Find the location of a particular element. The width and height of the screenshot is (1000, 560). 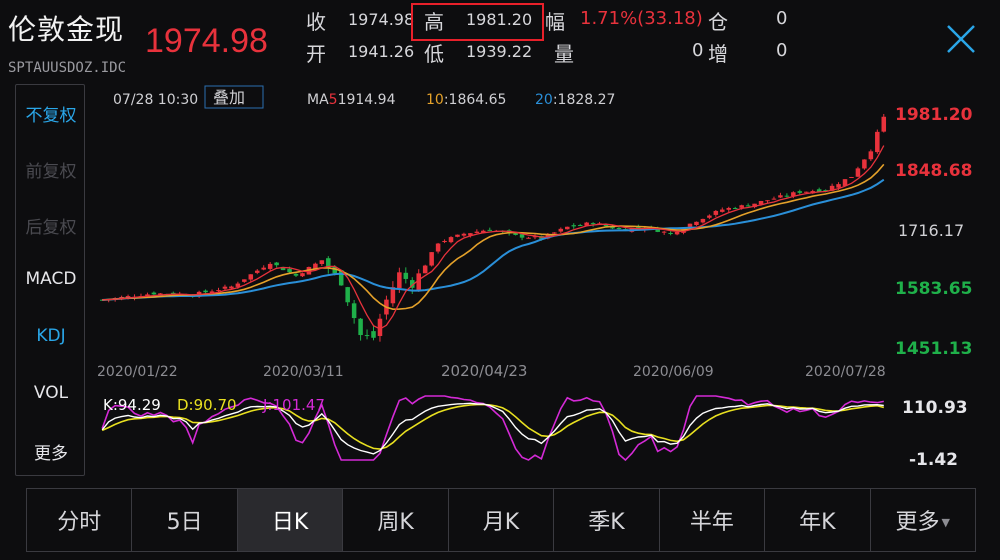

tab-5day-label: 5日 is located at coordinates (184, 522).